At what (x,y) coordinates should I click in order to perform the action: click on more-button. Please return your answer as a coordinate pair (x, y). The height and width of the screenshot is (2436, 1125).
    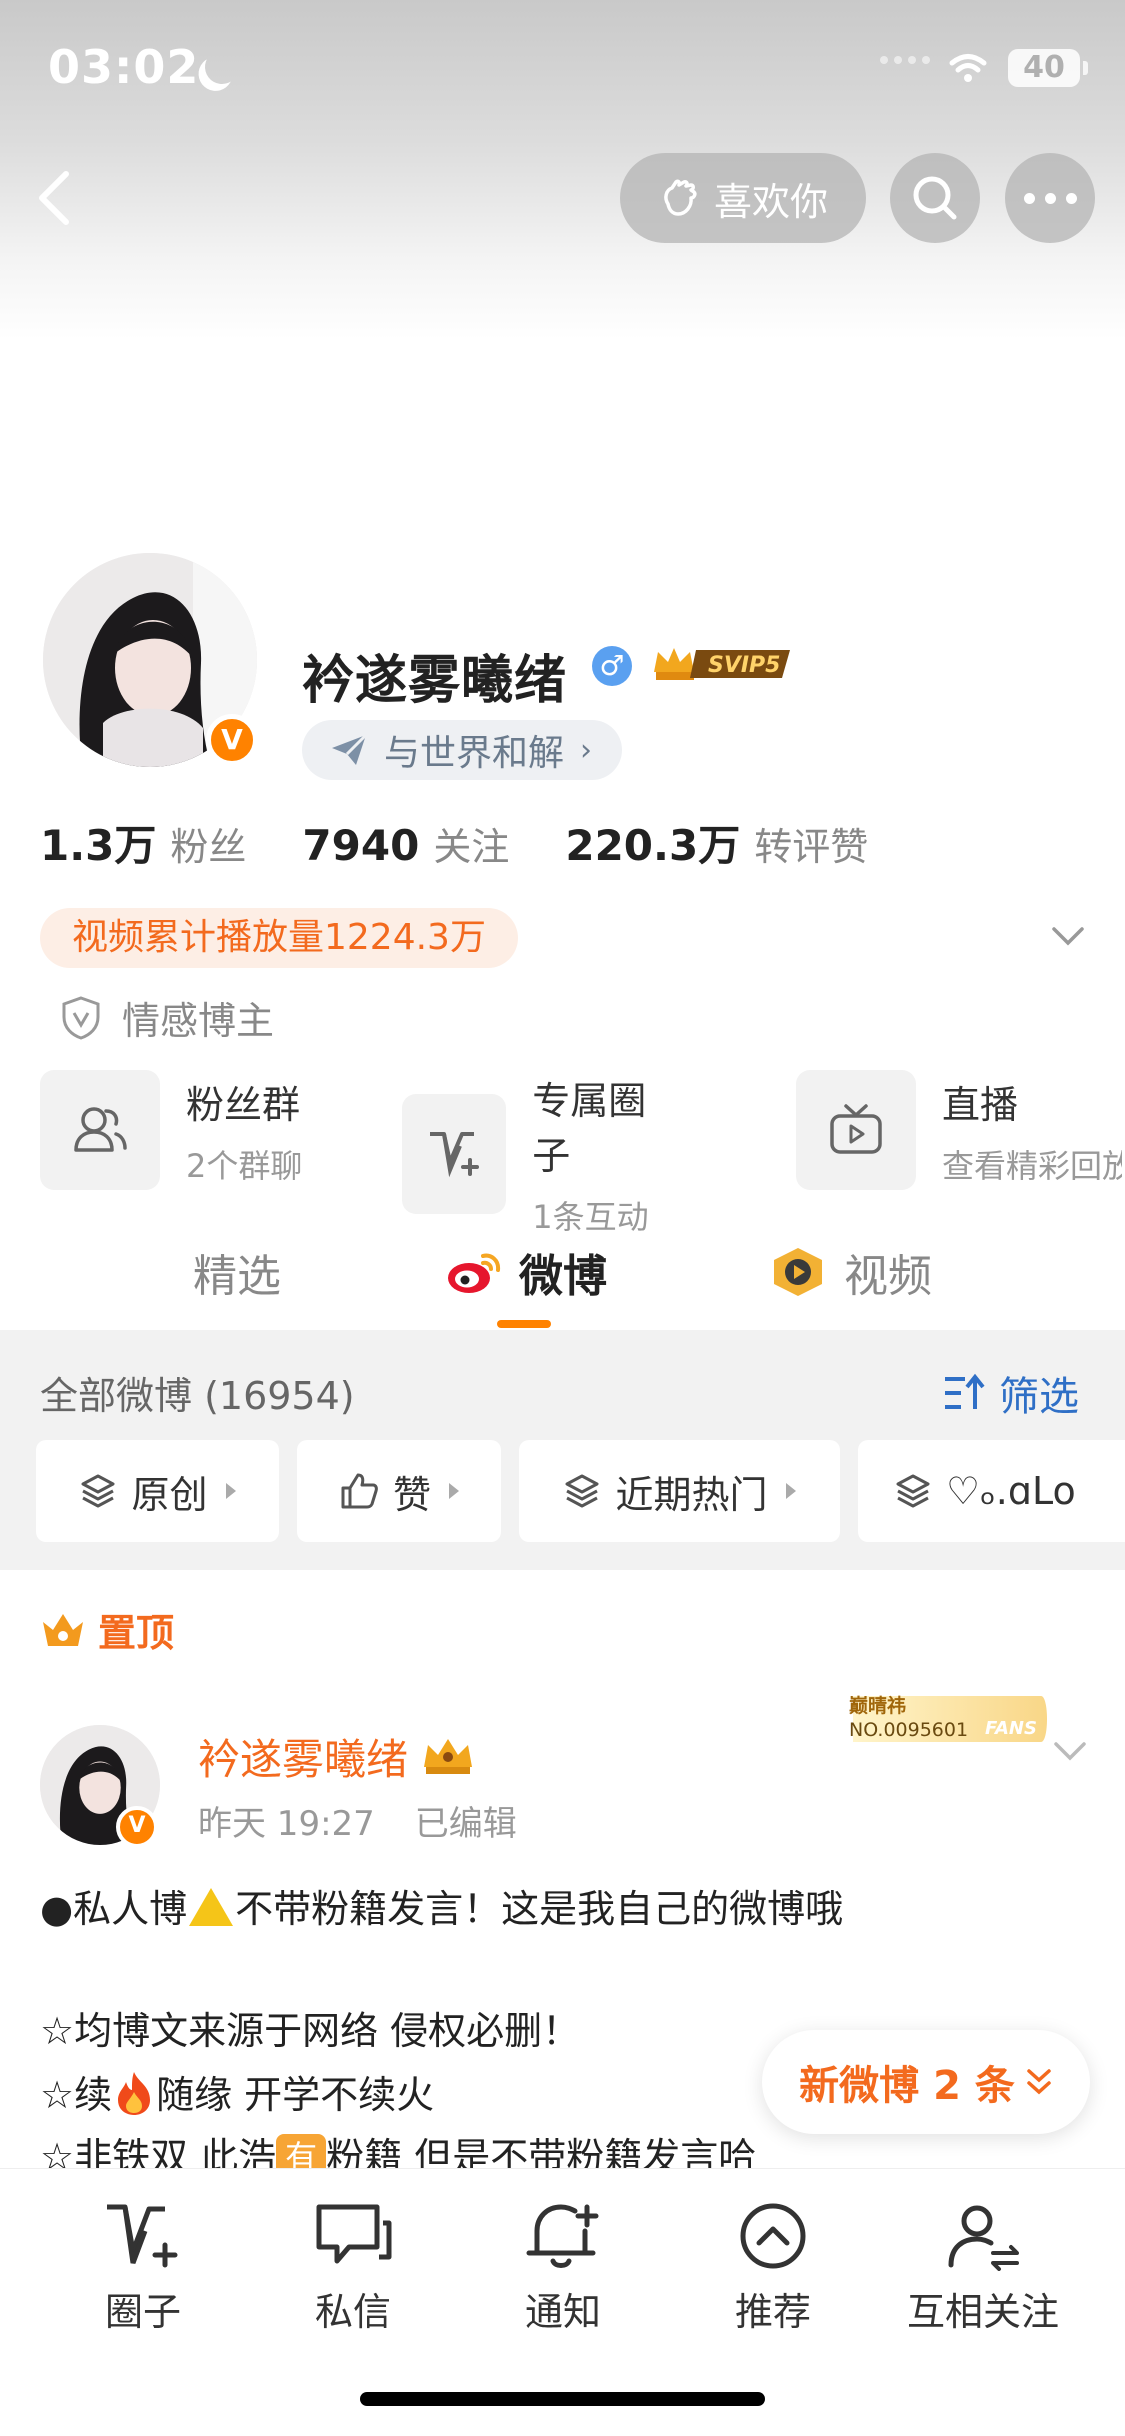
    Looking at the image, I should click on (1050, 198).